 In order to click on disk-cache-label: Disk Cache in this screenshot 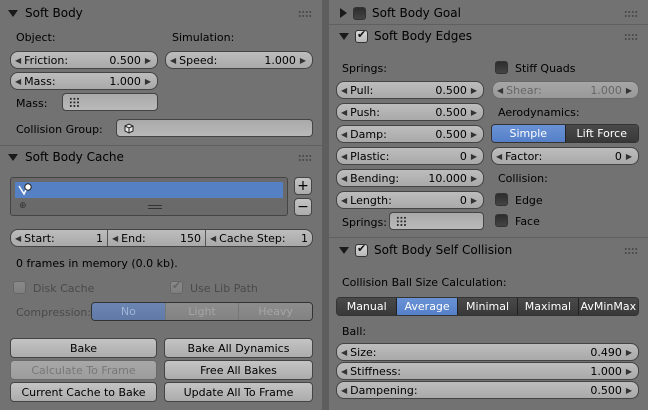, I will do `click(64, 288)`.